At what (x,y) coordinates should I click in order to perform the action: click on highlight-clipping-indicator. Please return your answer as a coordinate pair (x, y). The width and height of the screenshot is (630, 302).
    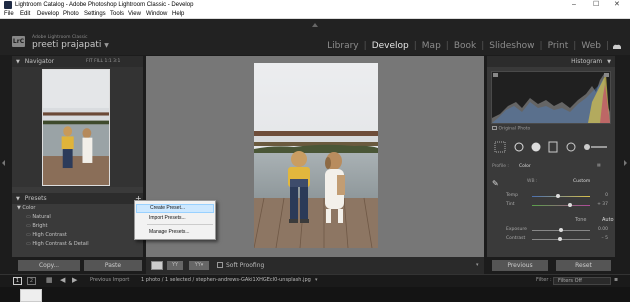
    Looking at the image, I should click on (606, 75).